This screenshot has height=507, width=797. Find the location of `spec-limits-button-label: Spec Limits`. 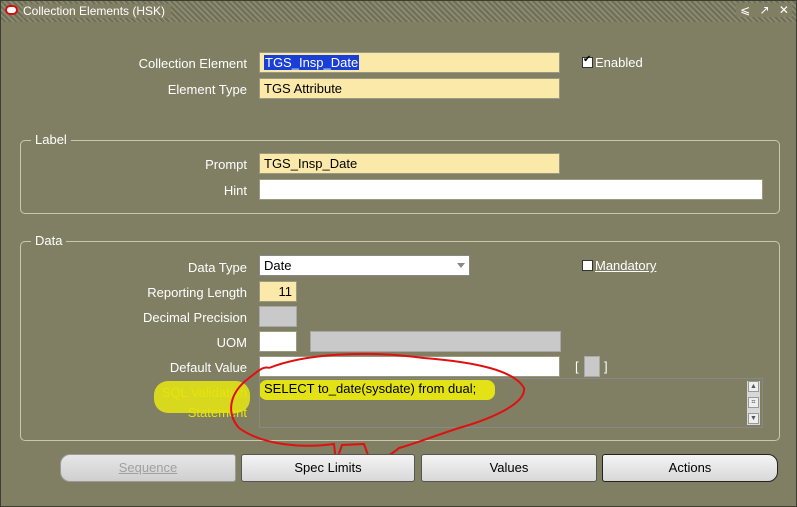

spec-limits-button-label: Spec Limits is located at coordinates (328, 467).